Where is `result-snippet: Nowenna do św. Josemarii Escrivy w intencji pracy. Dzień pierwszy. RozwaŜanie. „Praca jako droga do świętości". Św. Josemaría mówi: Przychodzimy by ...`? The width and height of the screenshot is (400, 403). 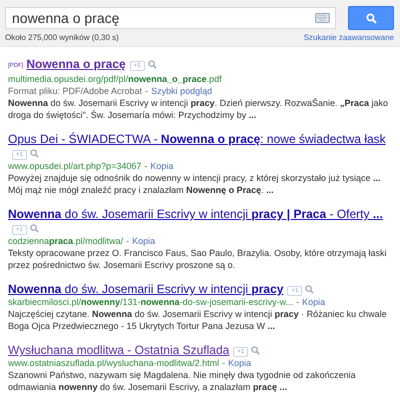 result-snippet: Nowenna do św. Josemarii Escrivy w intencji pracy. Dzień pierwszy. RozwaŜanie. „Praca jako droga do świętości". Św. Josemaría mówi: Przychodzimy by ... is located at coordinates (199, 109).